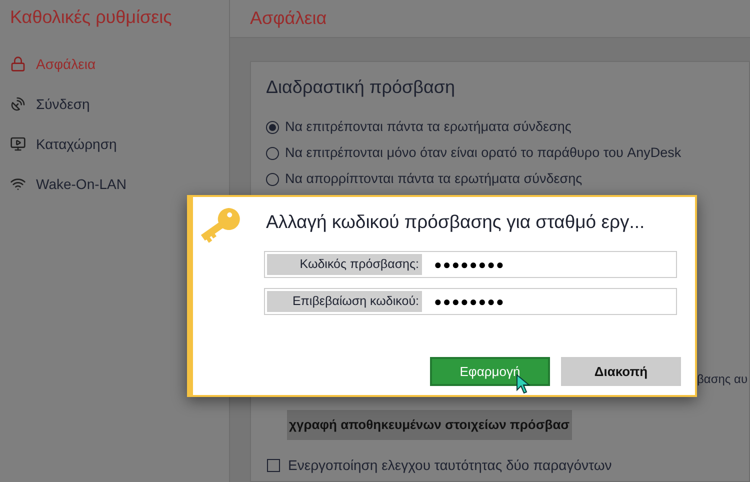 The width and height of the screenshot is (750, 482). What do you see at coordinates (490, 371) in the screenshot?
I see `apply-button: Εφαρμογή` at bounding box center [490, 371].